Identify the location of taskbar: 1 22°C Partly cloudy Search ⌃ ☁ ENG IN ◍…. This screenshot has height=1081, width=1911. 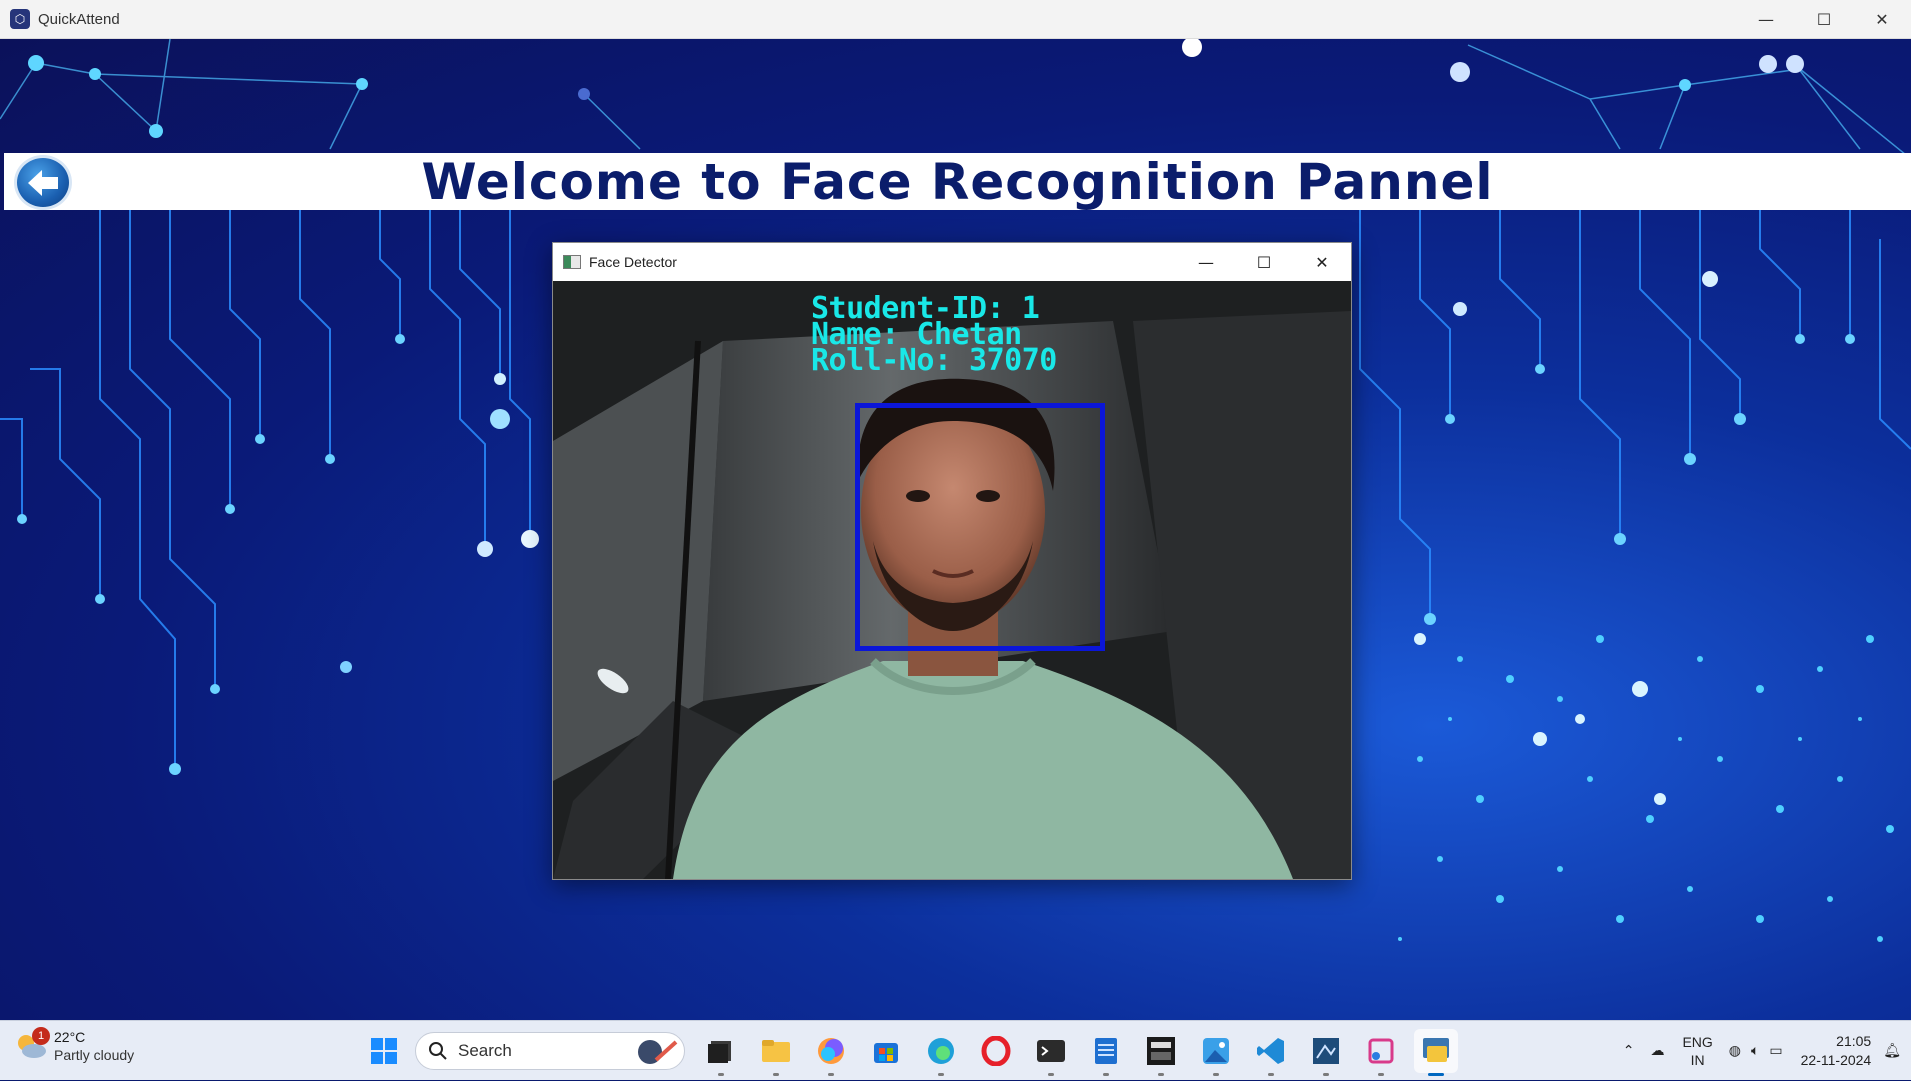
(955, 1050).